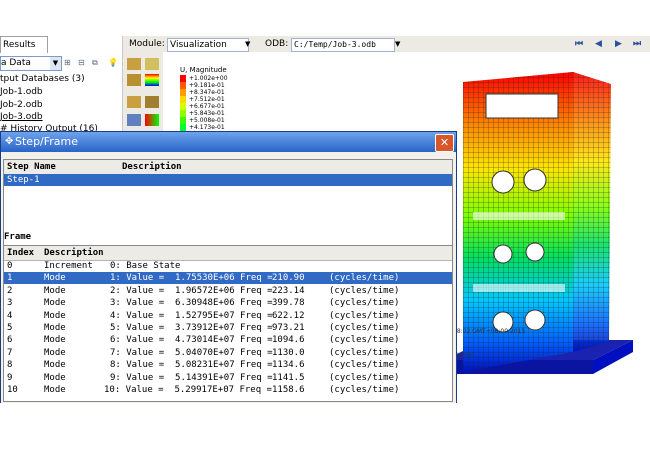 This screenshot has width=650, height=450. I want to click on odb-select: C:/Temp/Job-3.odb, so click(343, 45).